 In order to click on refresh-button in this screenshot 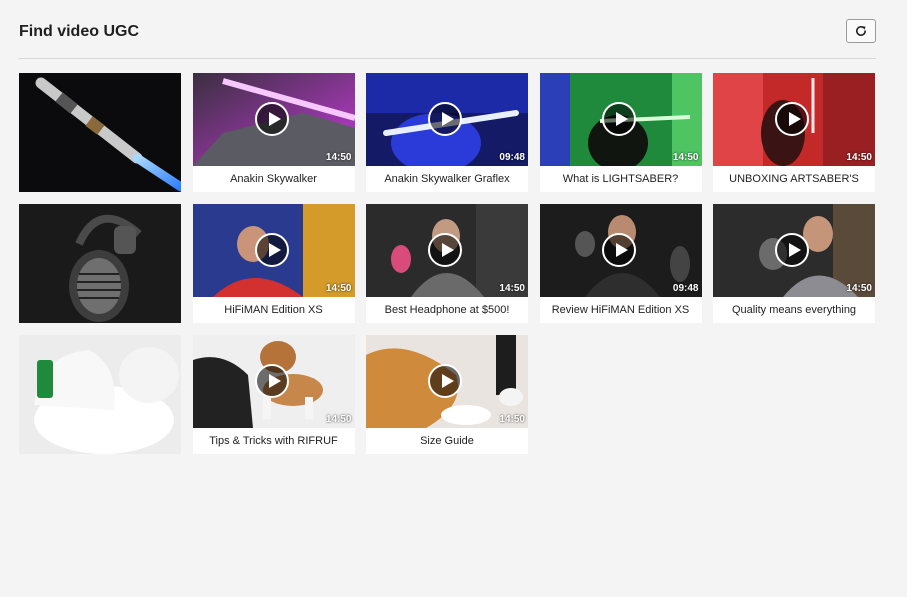, I will do `click(861, 31)`.